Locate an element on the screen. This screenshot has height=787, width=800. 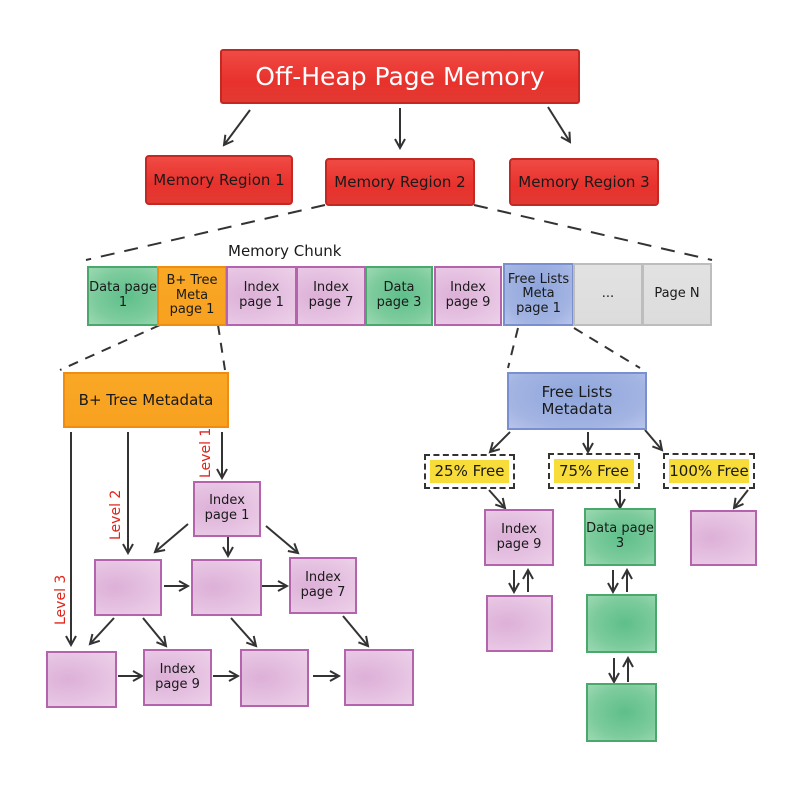
chunk-index-page-1: Index page 1 is located at coordinates (261, 296).